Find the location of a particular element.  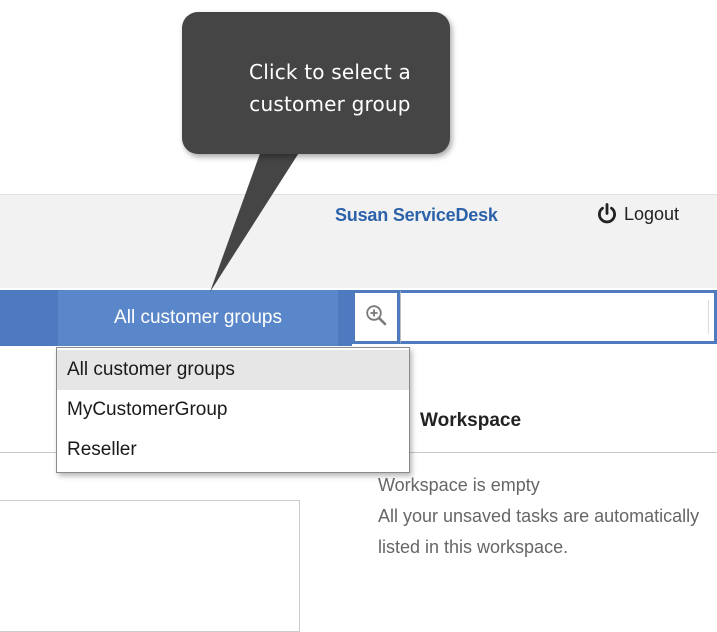

tooltip-callout: Click to select a customer group is located at coordinates (316, 83).